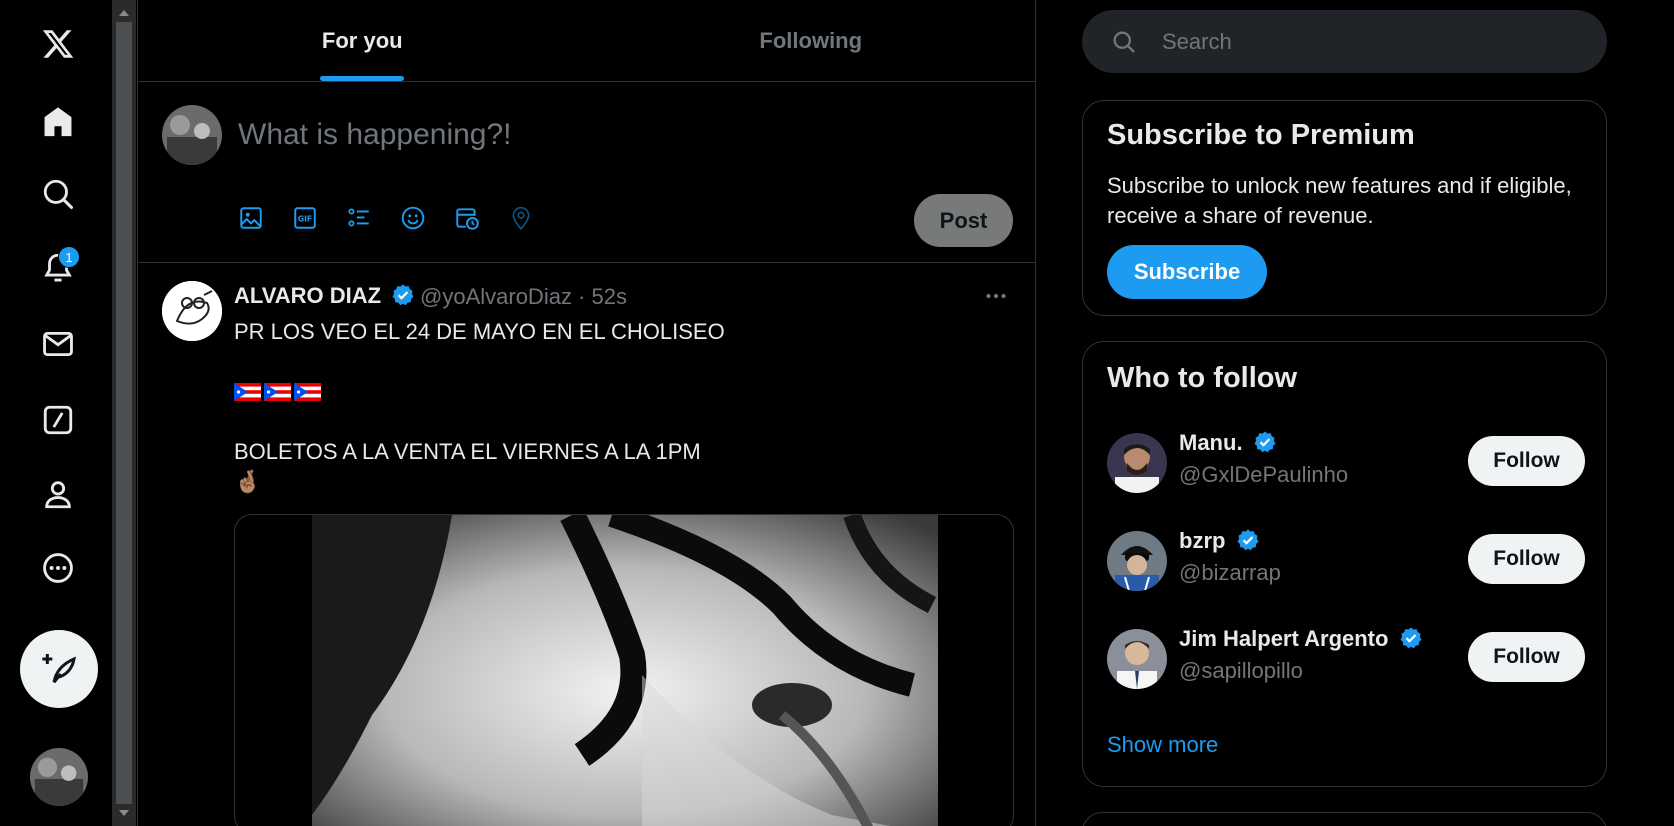  What do you see at coordinates (1202, 378) in the screenshot?
I see `who-to-follow-title: Who to follow` at bounding box center [1202, 378].